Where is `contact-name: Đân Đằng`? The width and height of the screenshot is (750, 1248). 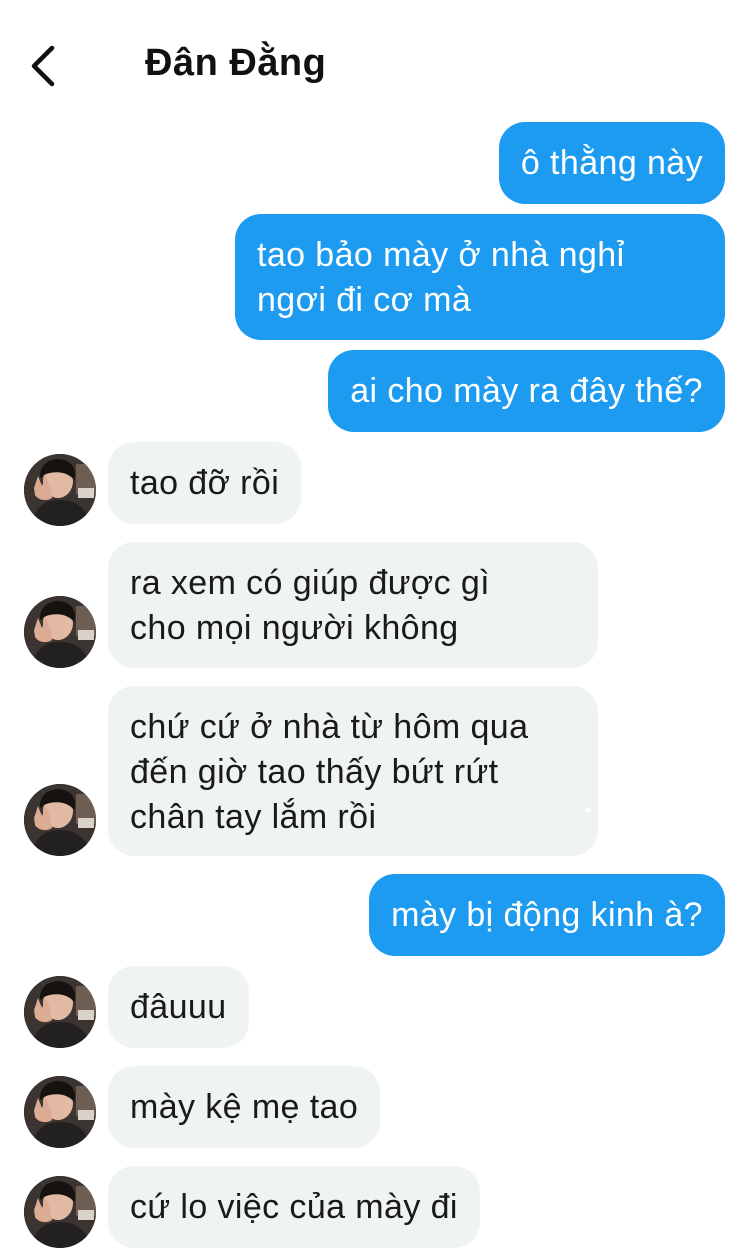 contact-name: Đân Đằng is located at coordinates (236, 63).